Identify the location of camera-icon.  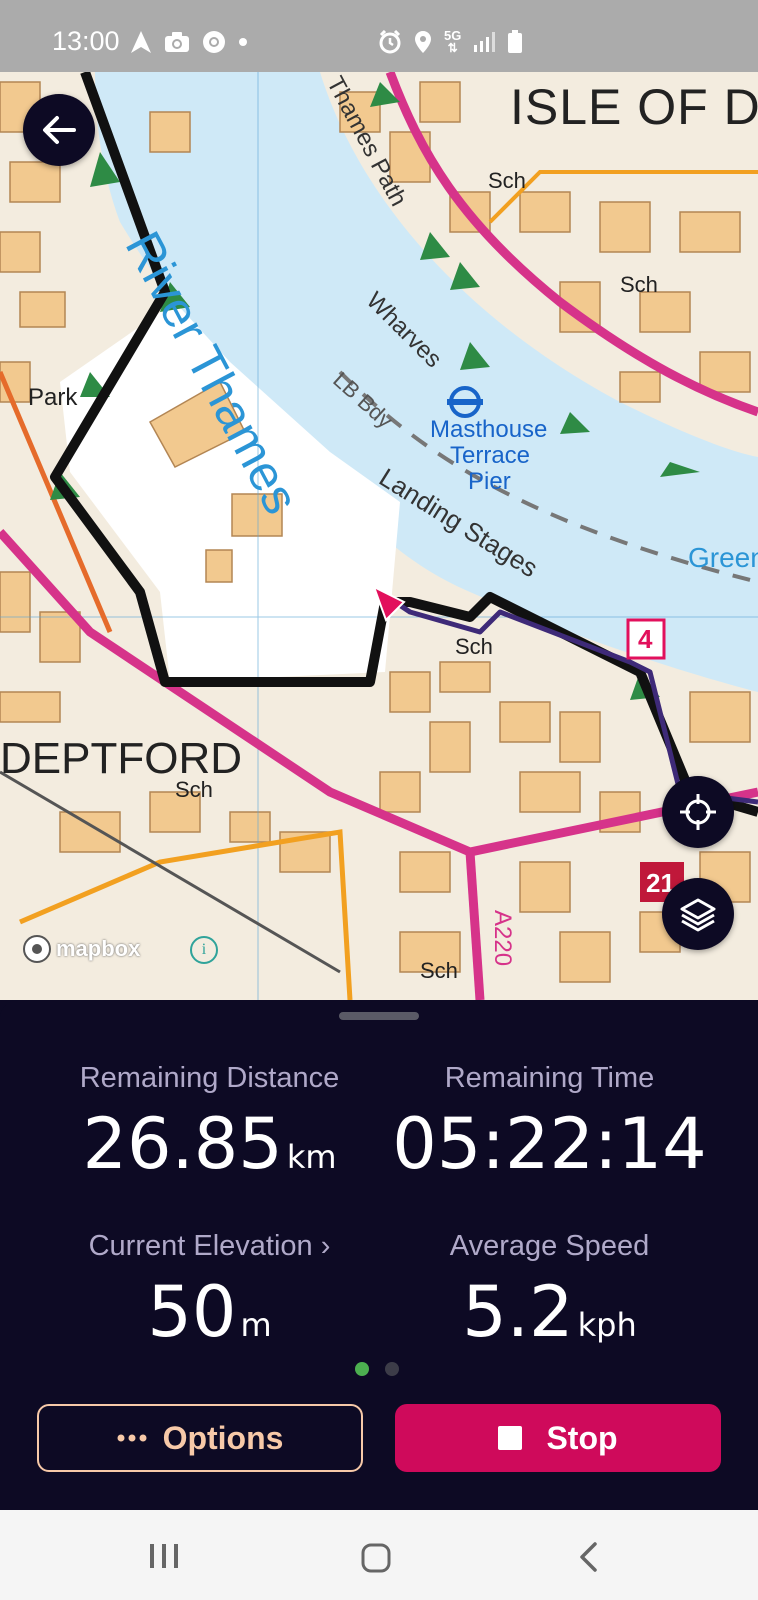
(177, 42).